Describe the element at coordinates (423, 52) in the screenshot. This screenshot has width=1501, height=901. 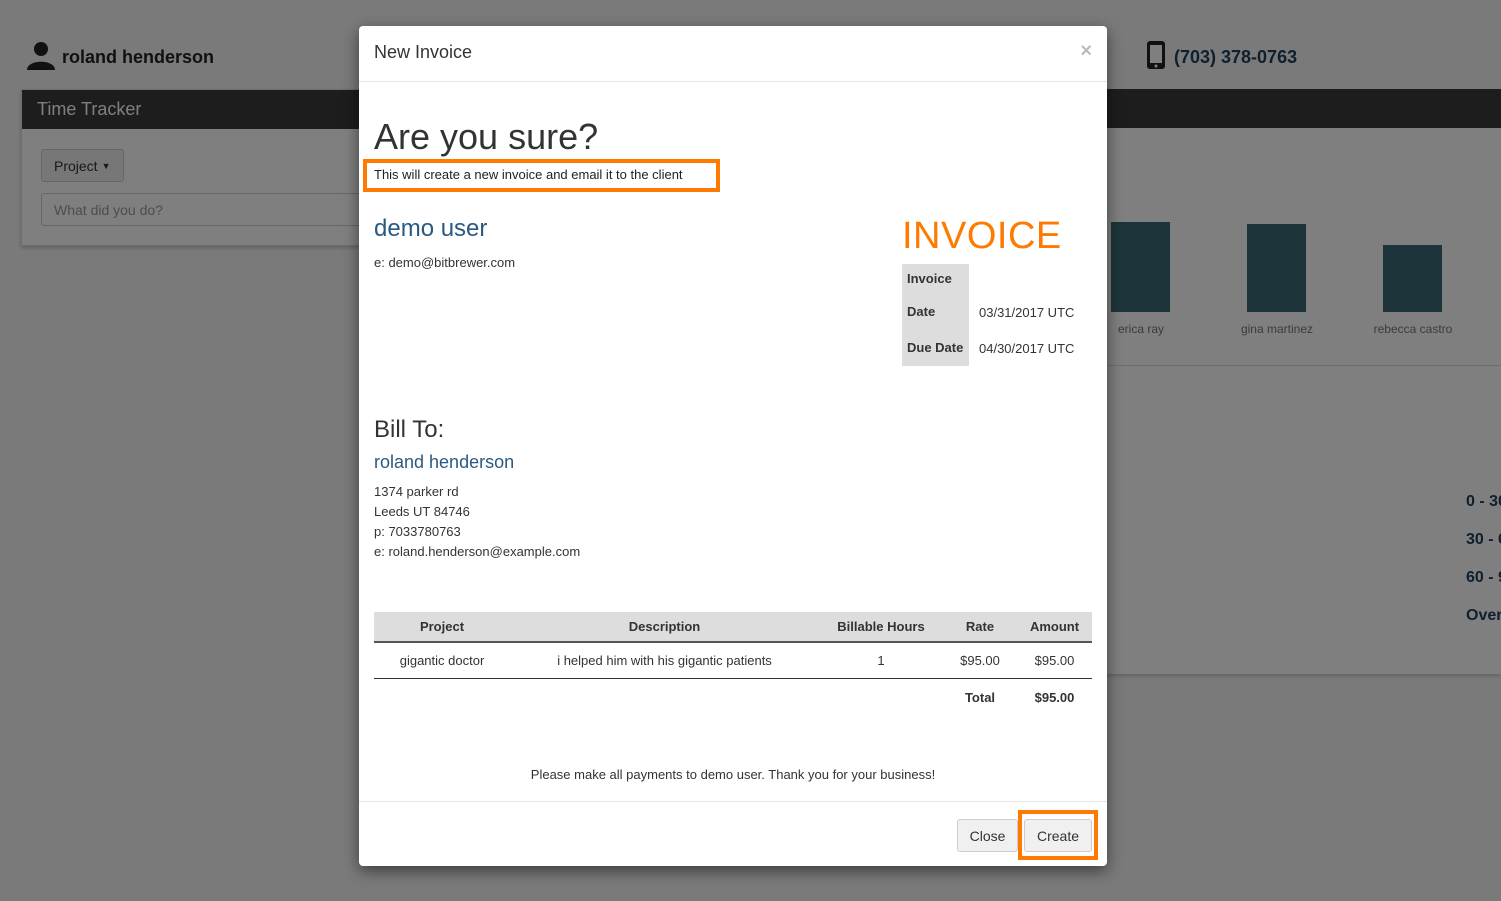
I see `modal-title: New Invoice` at that location.